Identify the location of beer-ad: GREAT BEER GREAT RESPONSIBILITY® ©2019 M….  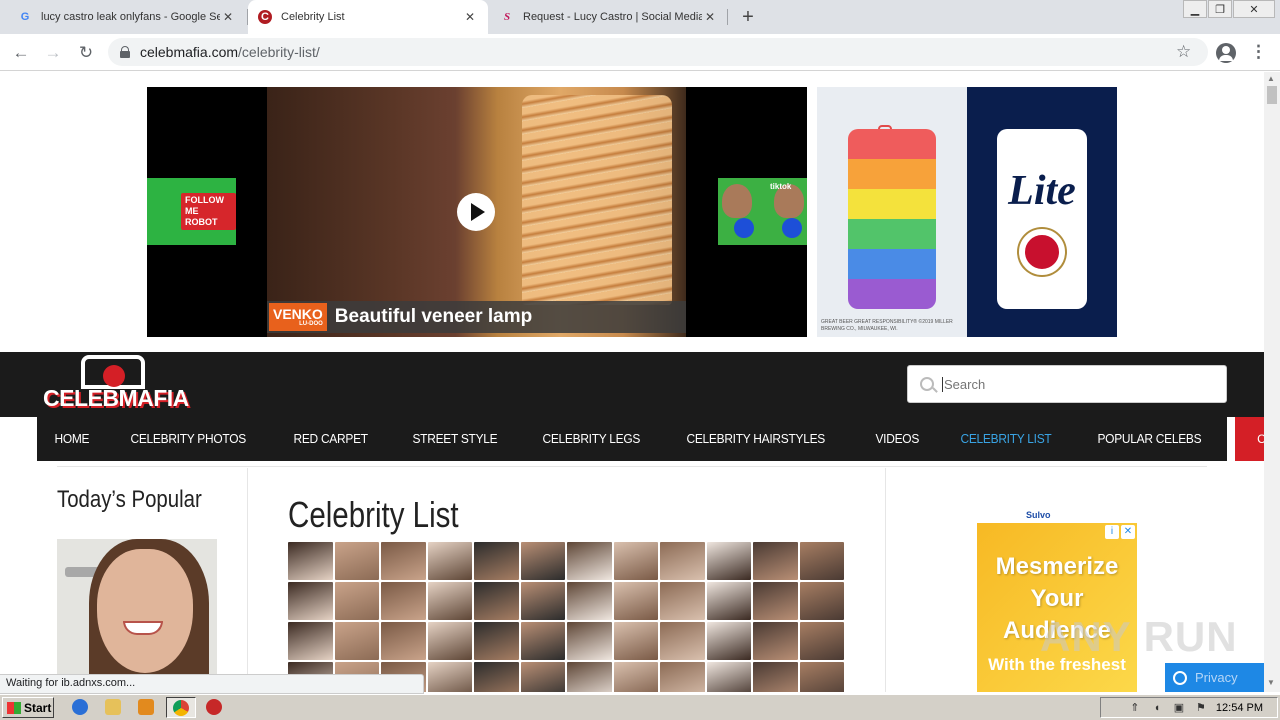
(967, 212).